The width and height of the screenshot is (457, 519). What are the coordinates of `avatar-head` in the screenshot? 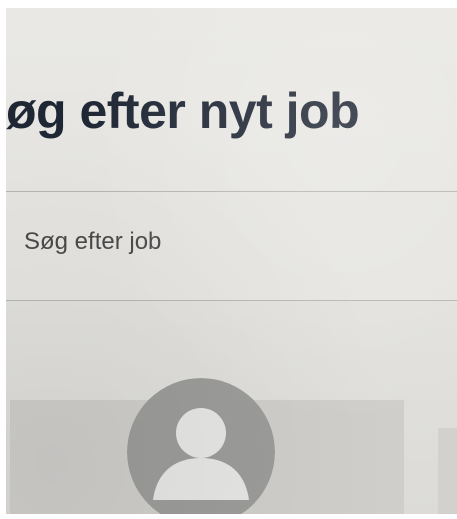 It's located at (201, 433).